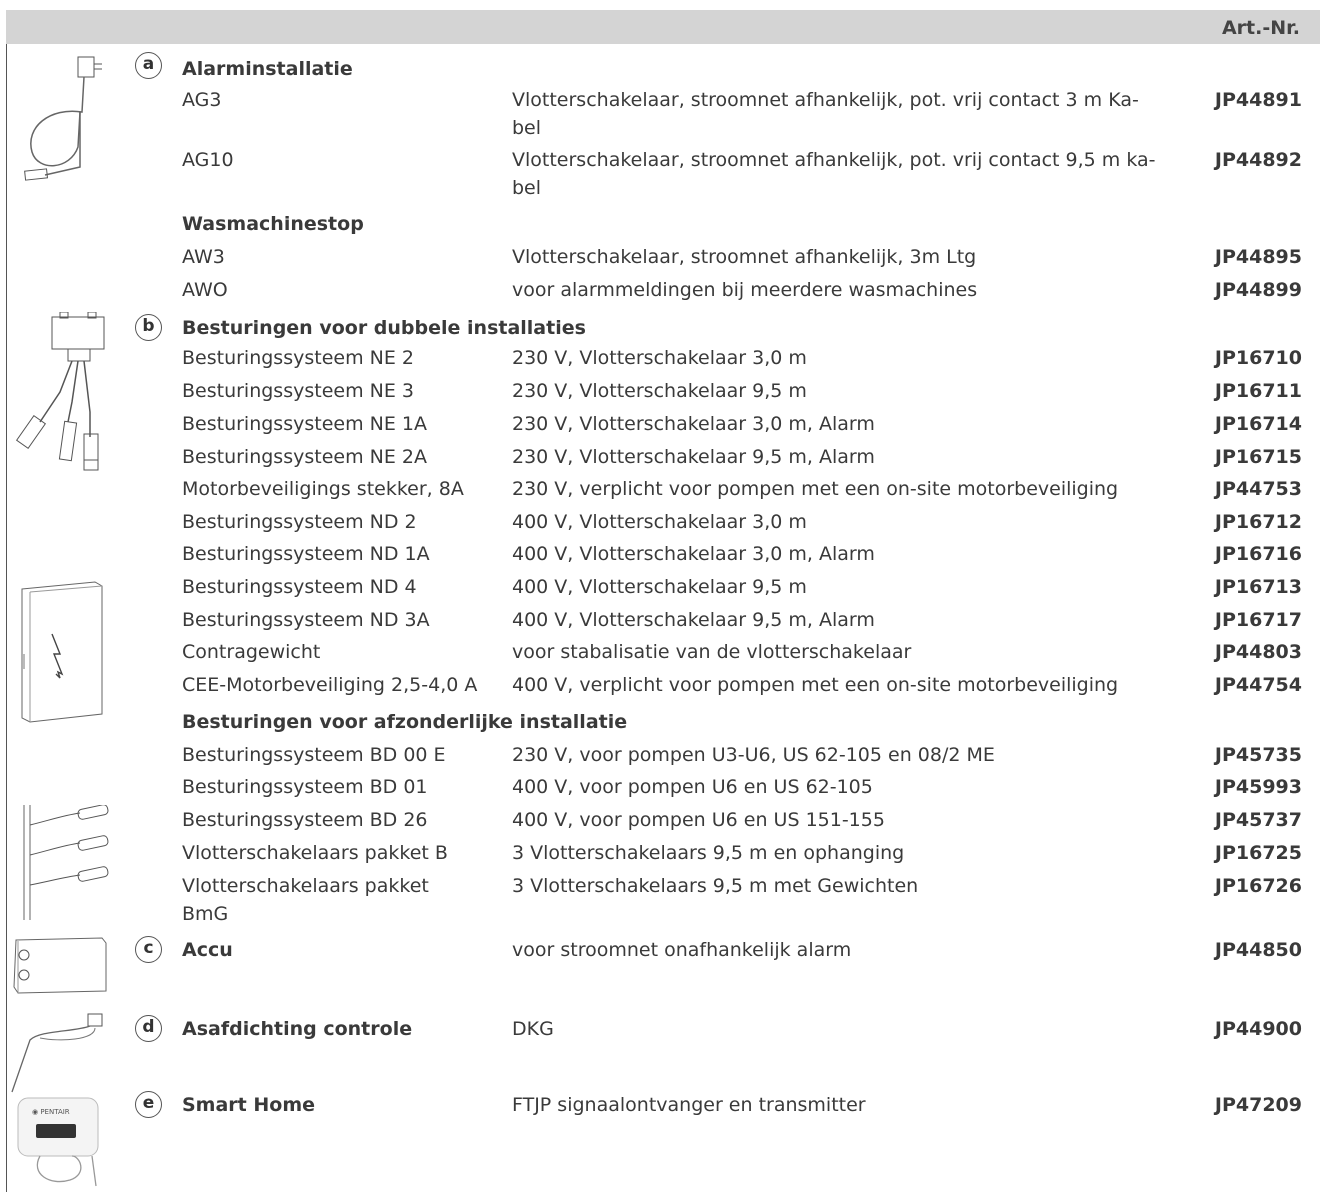 Image resolution: width=1320 pixels, height=1192 pixels. I want to click on product-description: 3 Vlotterschakelaars 9,5 m met Gewichten, so click(715, 886).